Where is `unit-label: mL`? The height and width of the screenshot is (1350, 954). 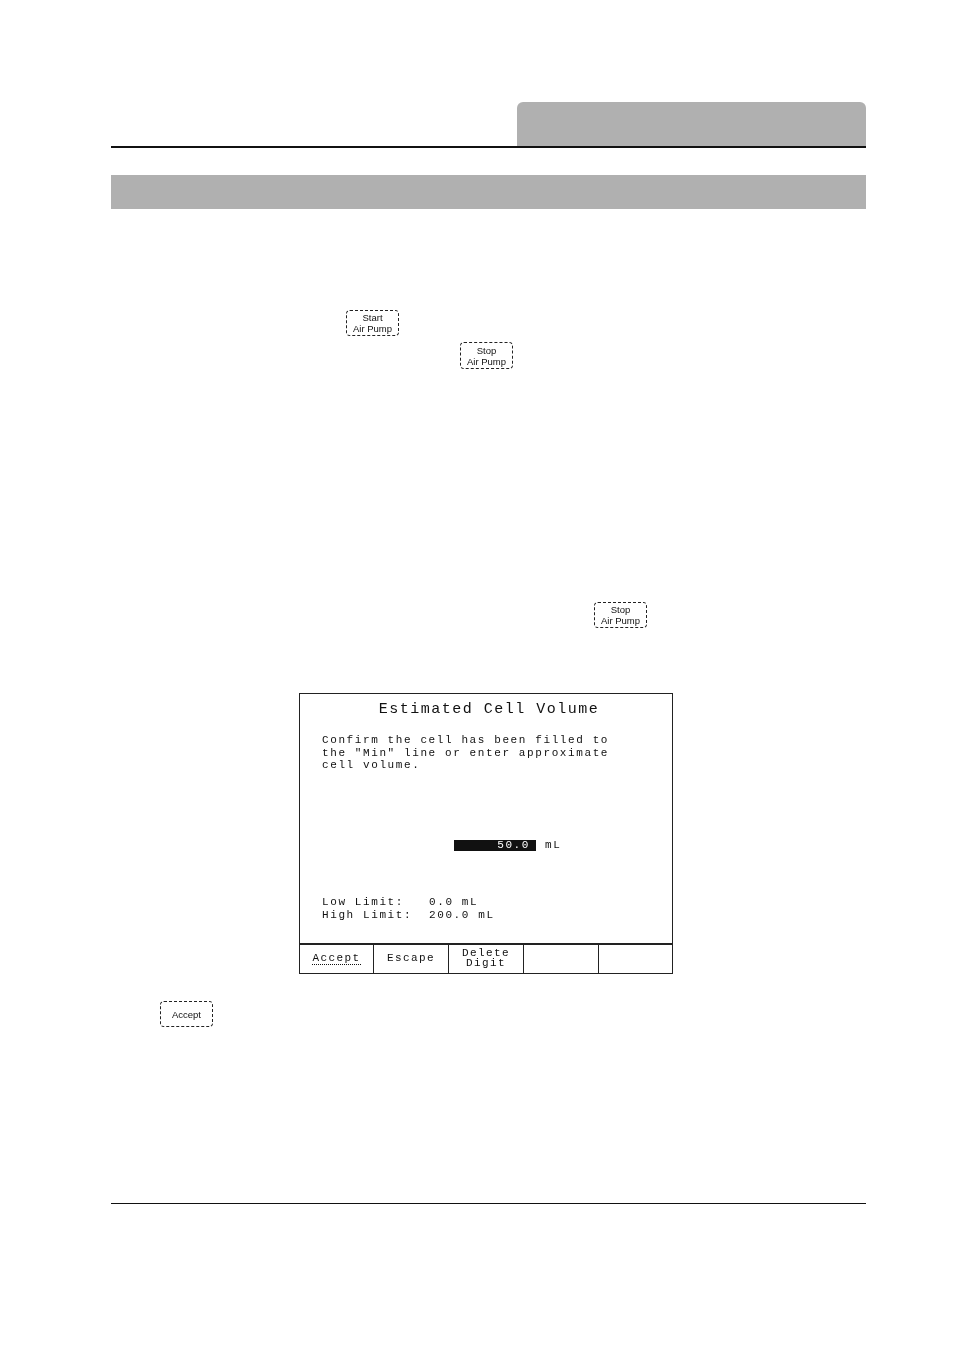
unit-label: mL is located at coordinates (553, 845).